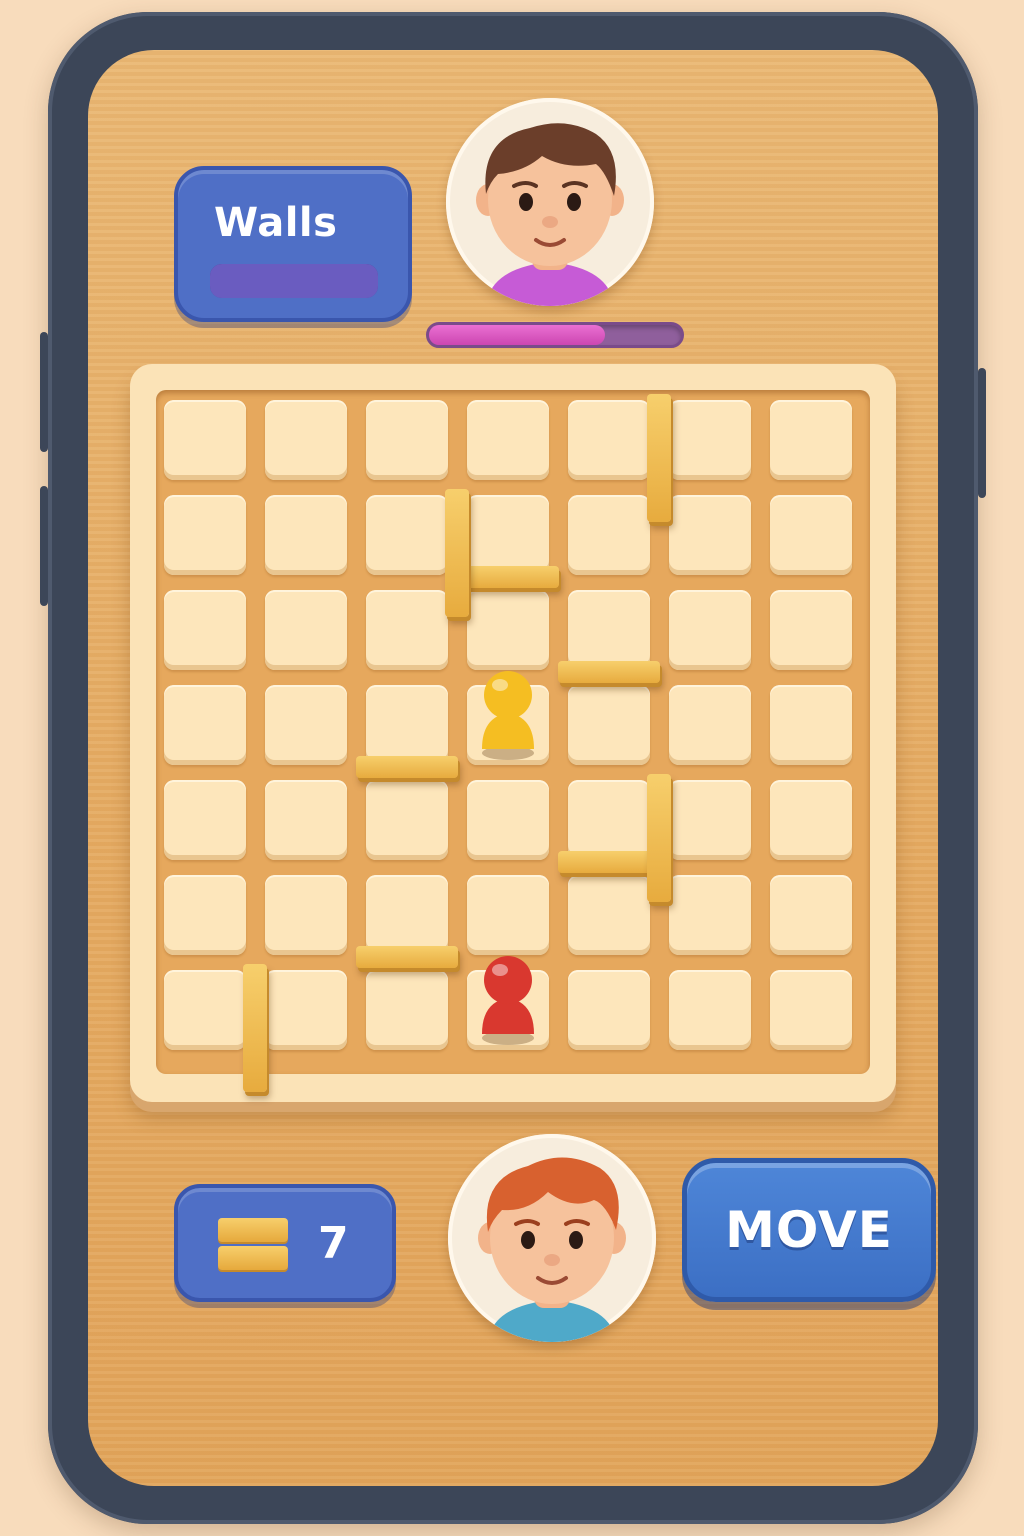 This screenshot has height=1536, width=1024. Describe the element at coordinates (44, 392) in the screenshot. I see `volume-up-button` at that location.